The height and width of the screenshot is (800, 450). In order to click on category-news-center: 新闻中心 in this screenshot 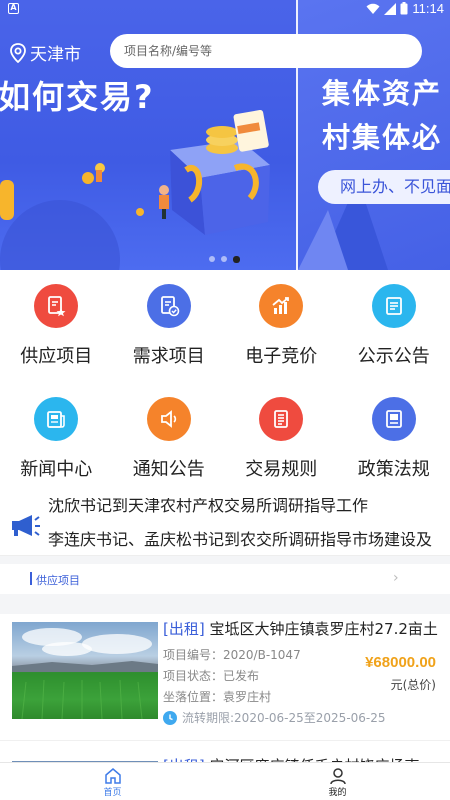, I will do `click(56, 439)`.